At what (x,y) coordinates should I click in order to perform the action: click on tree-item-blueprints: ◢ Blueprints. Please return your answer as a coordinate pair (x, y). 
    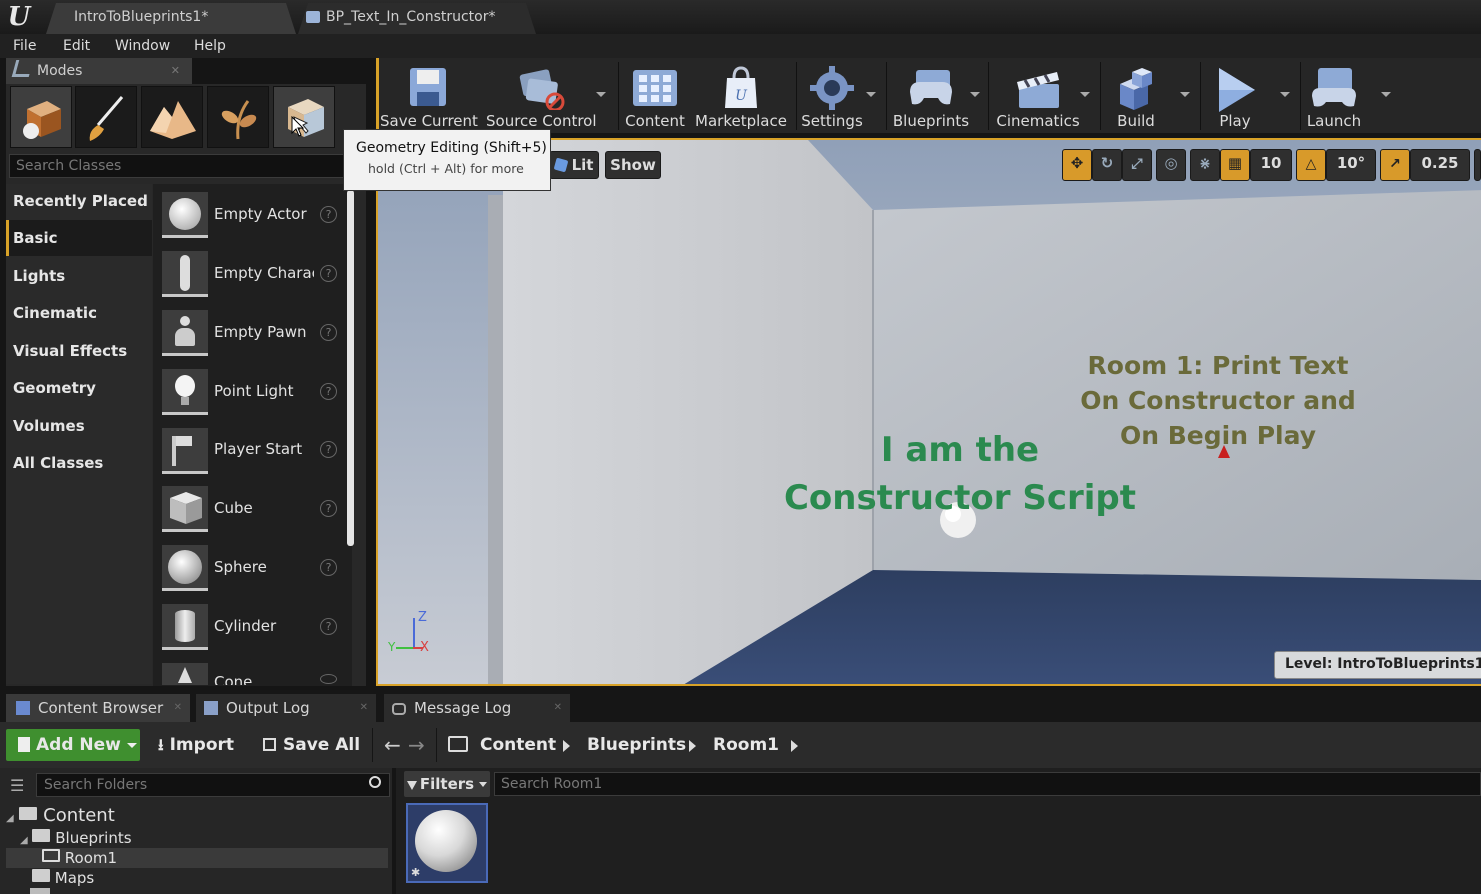
    Looking at the image, I should click on (76, 838).